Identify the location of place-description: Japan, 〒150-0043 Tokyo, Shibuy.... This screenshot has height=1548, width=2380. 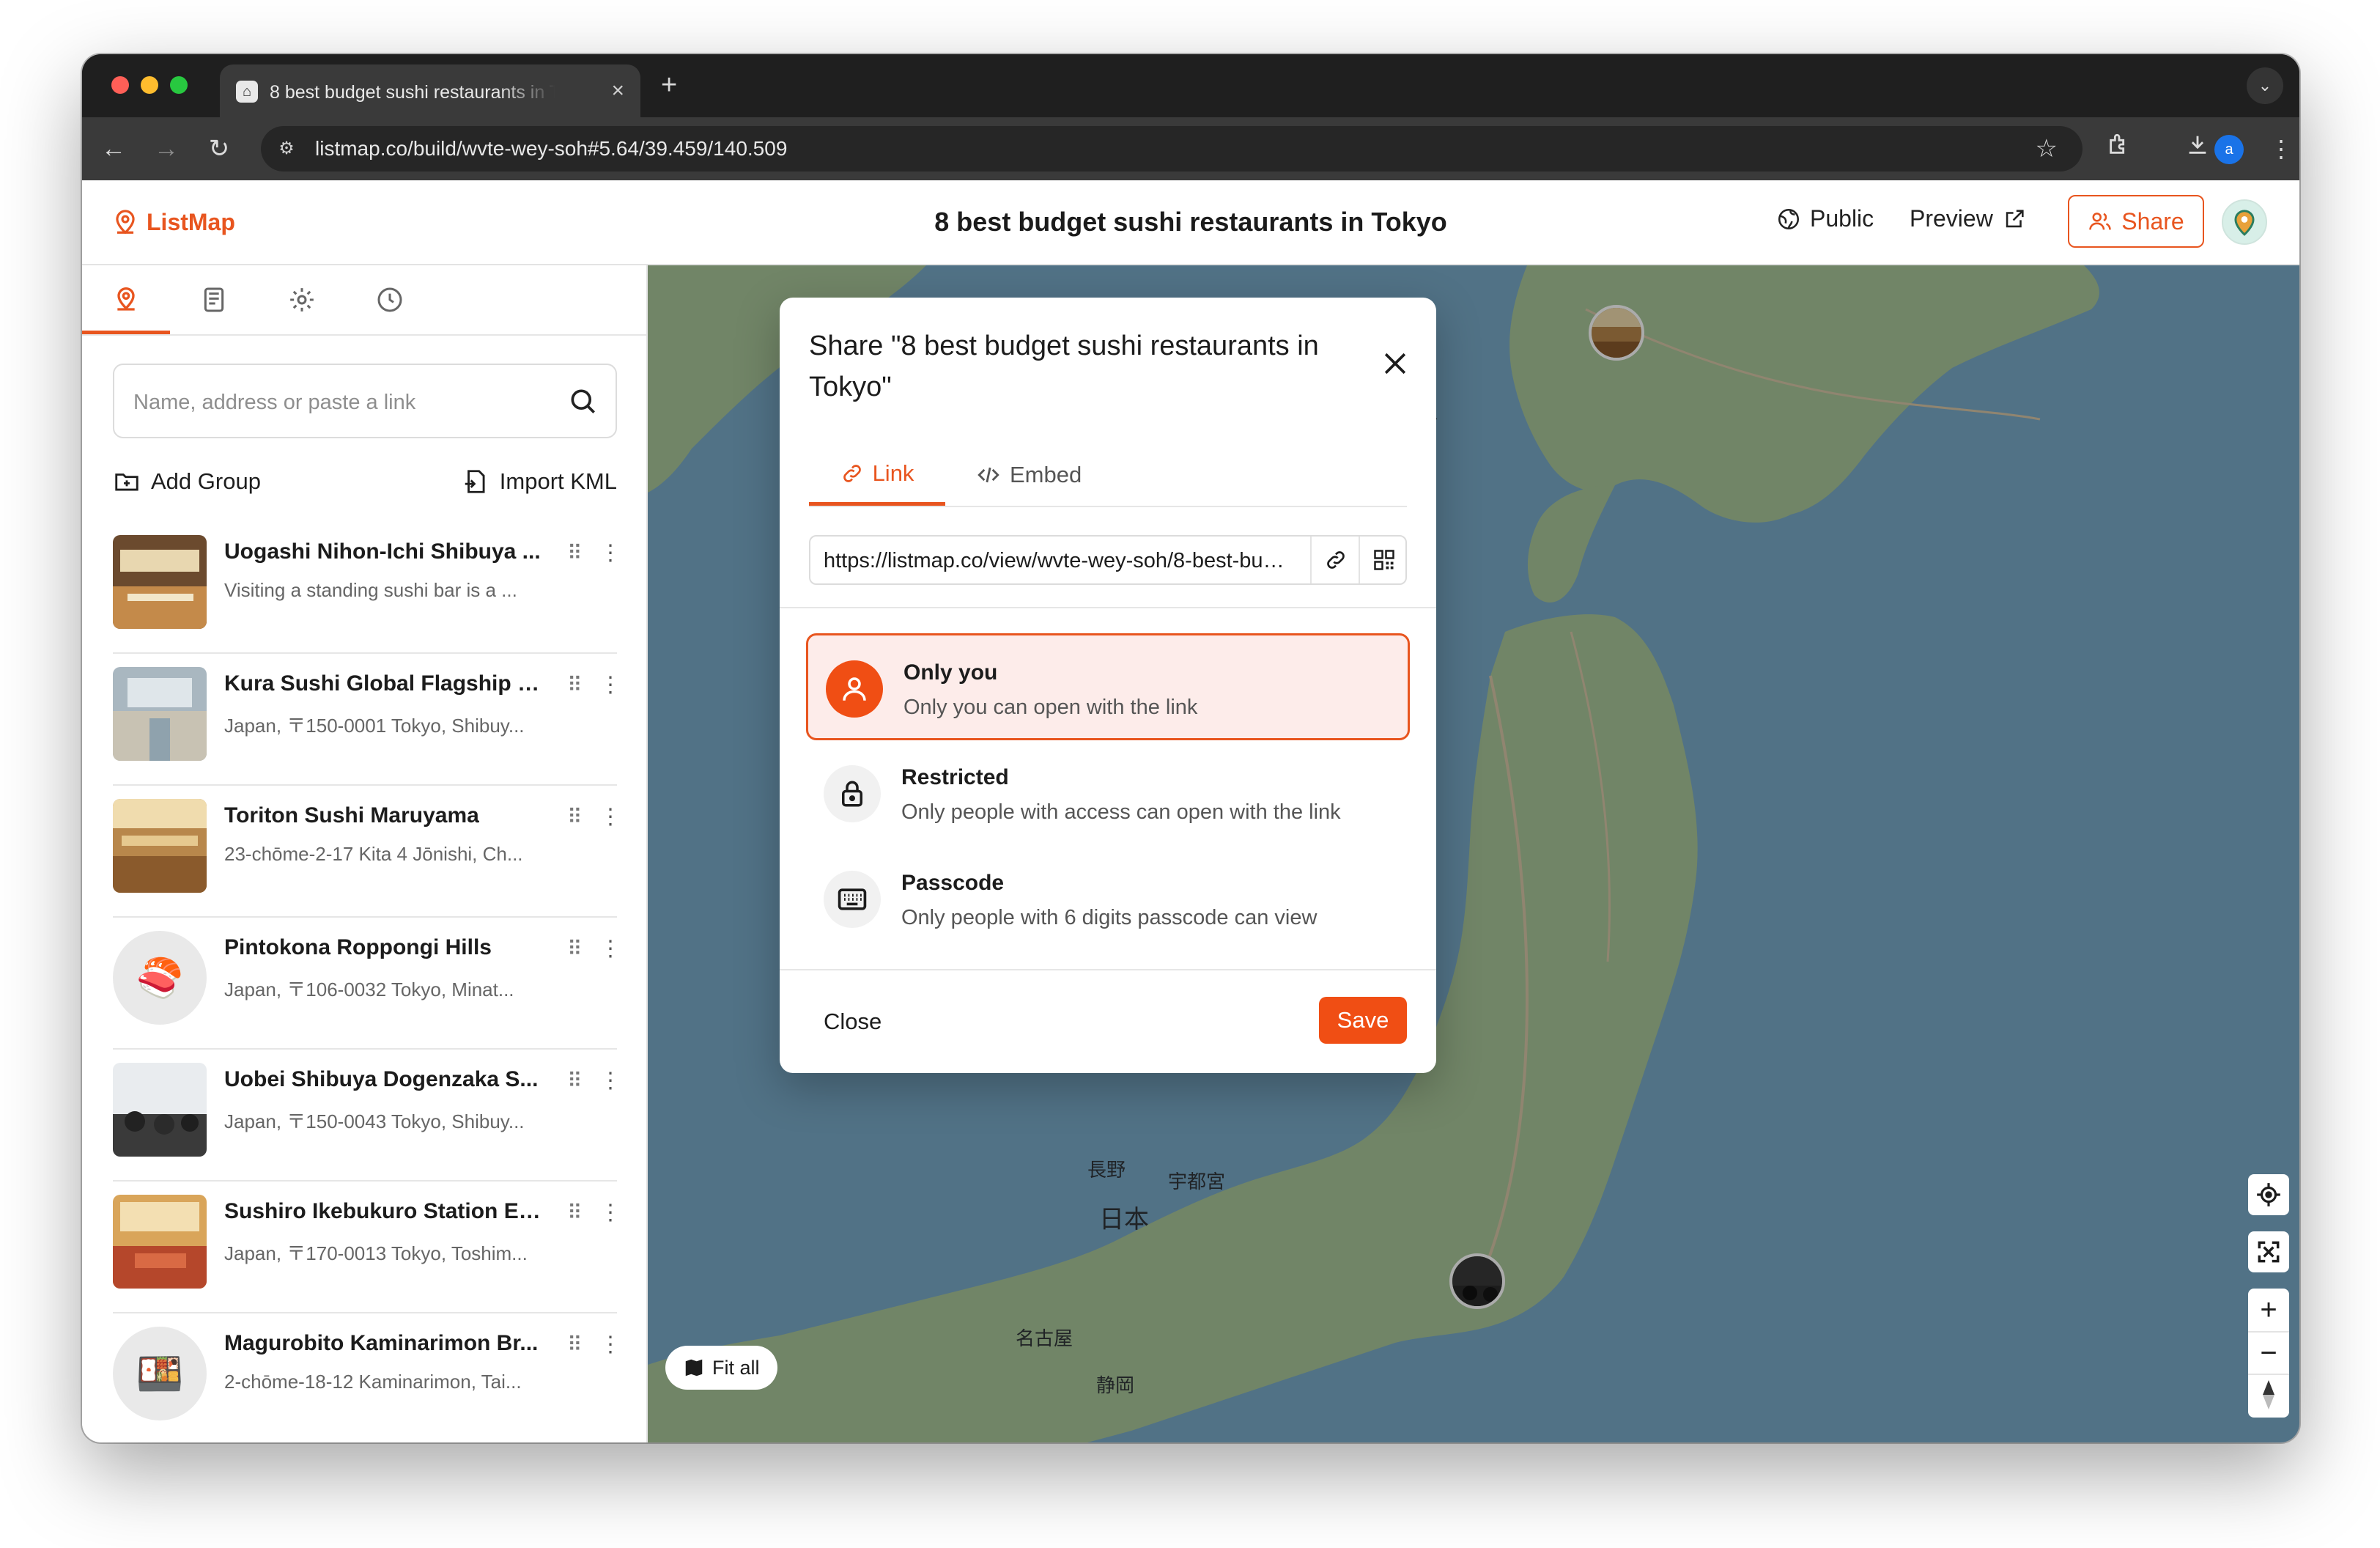
(374, 1121).